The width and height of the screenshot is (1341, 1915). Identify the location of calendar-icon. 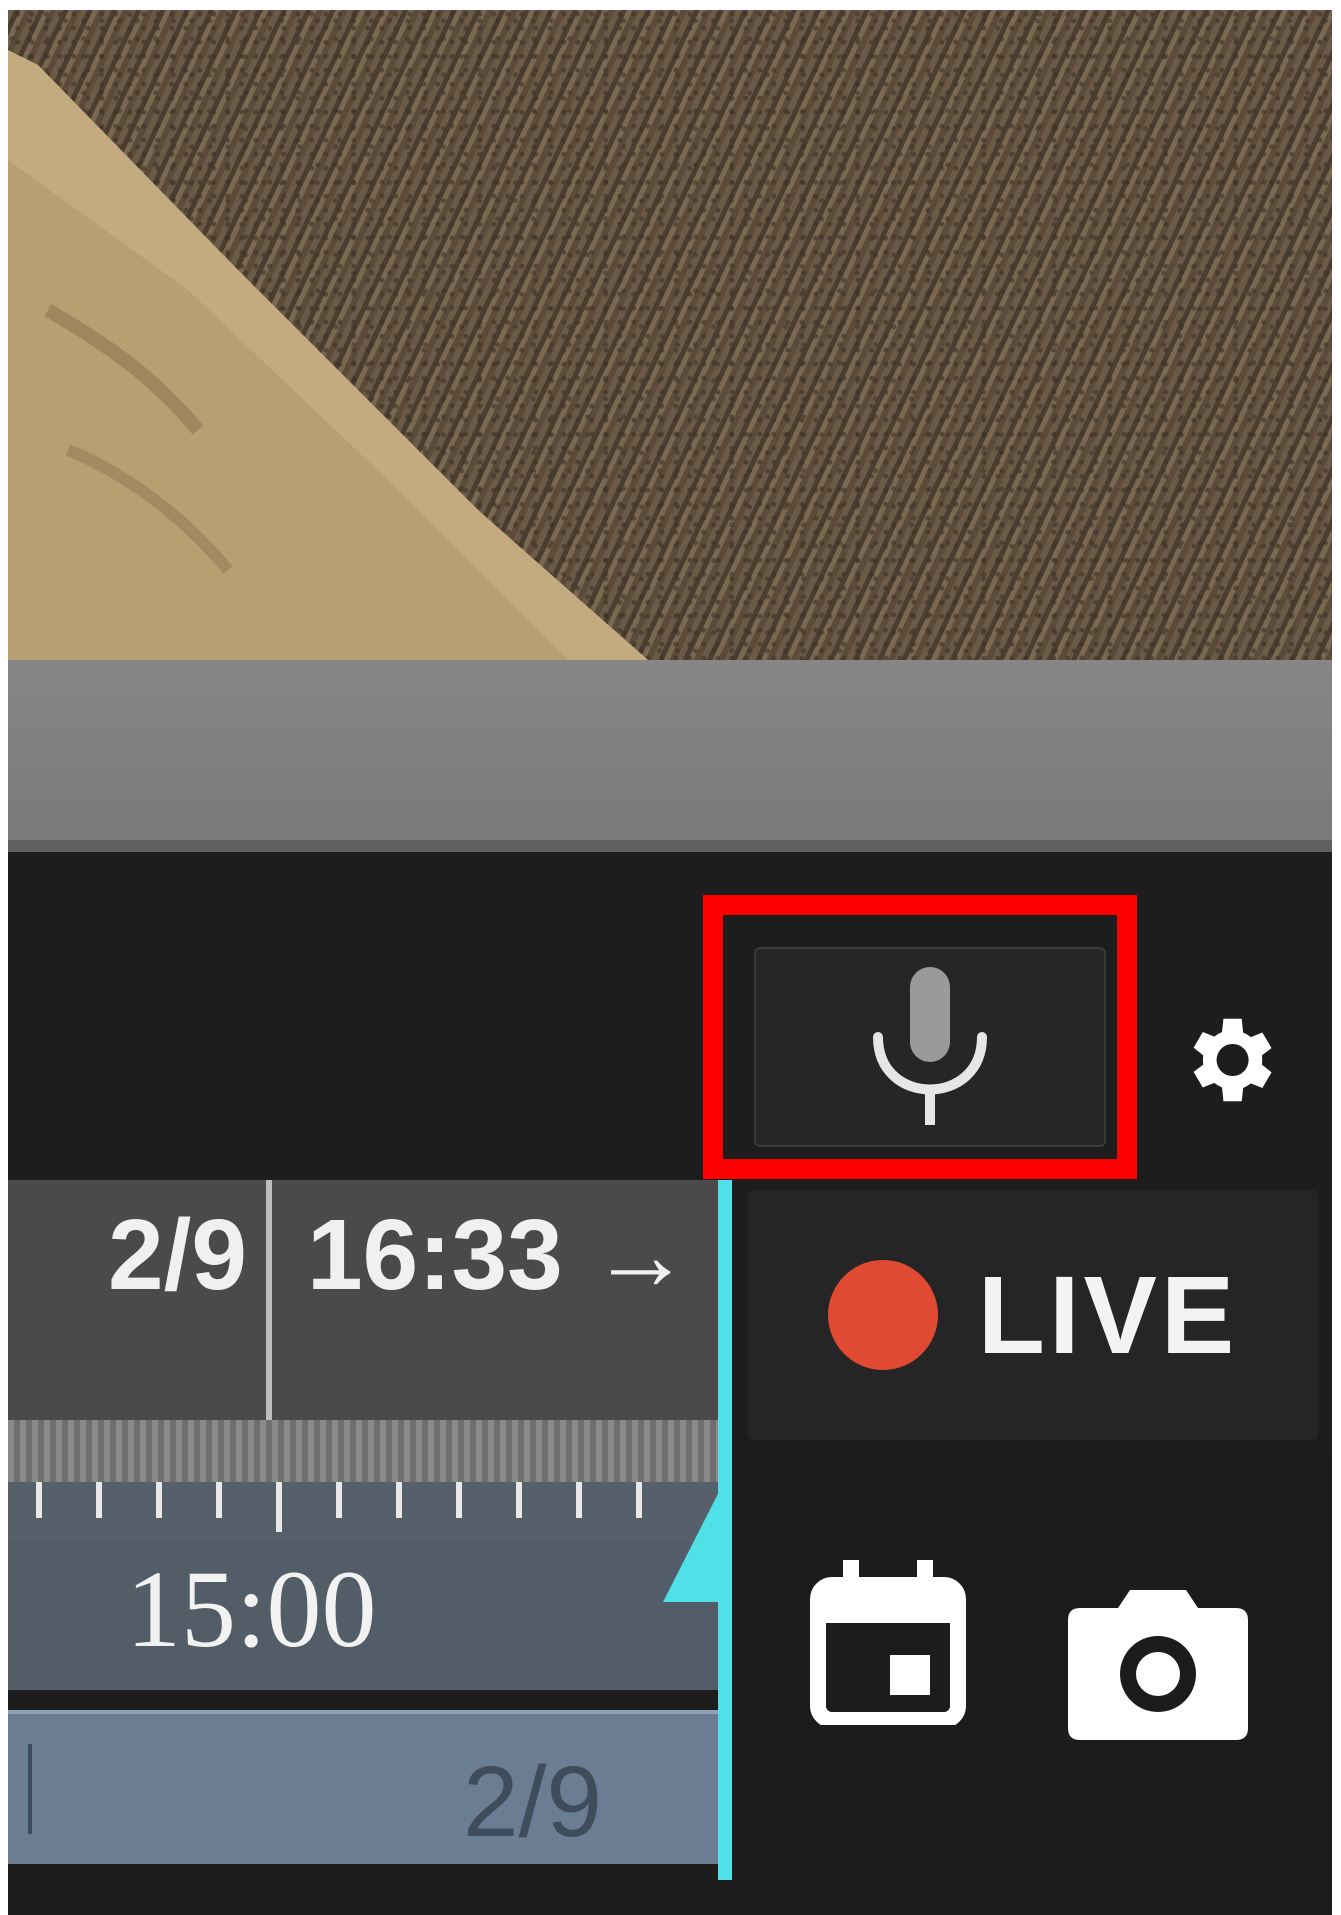
(888, 1644).